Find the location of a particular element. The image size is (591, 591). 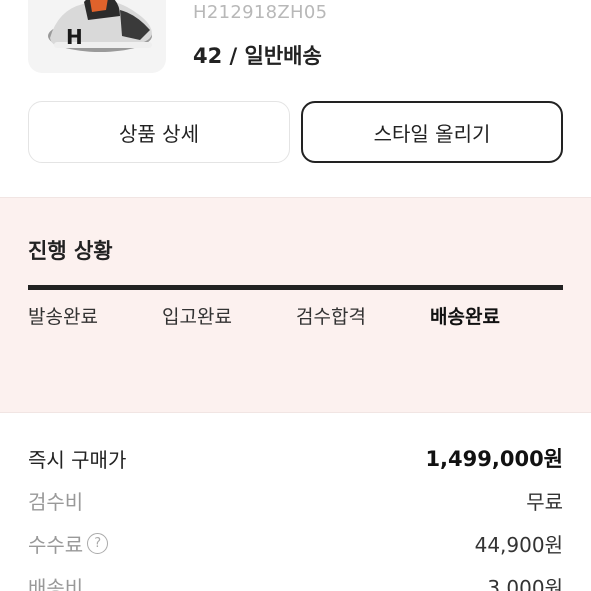

price-row-inspection-fee: 검수비 무료 is located at coordinates (295, 500).